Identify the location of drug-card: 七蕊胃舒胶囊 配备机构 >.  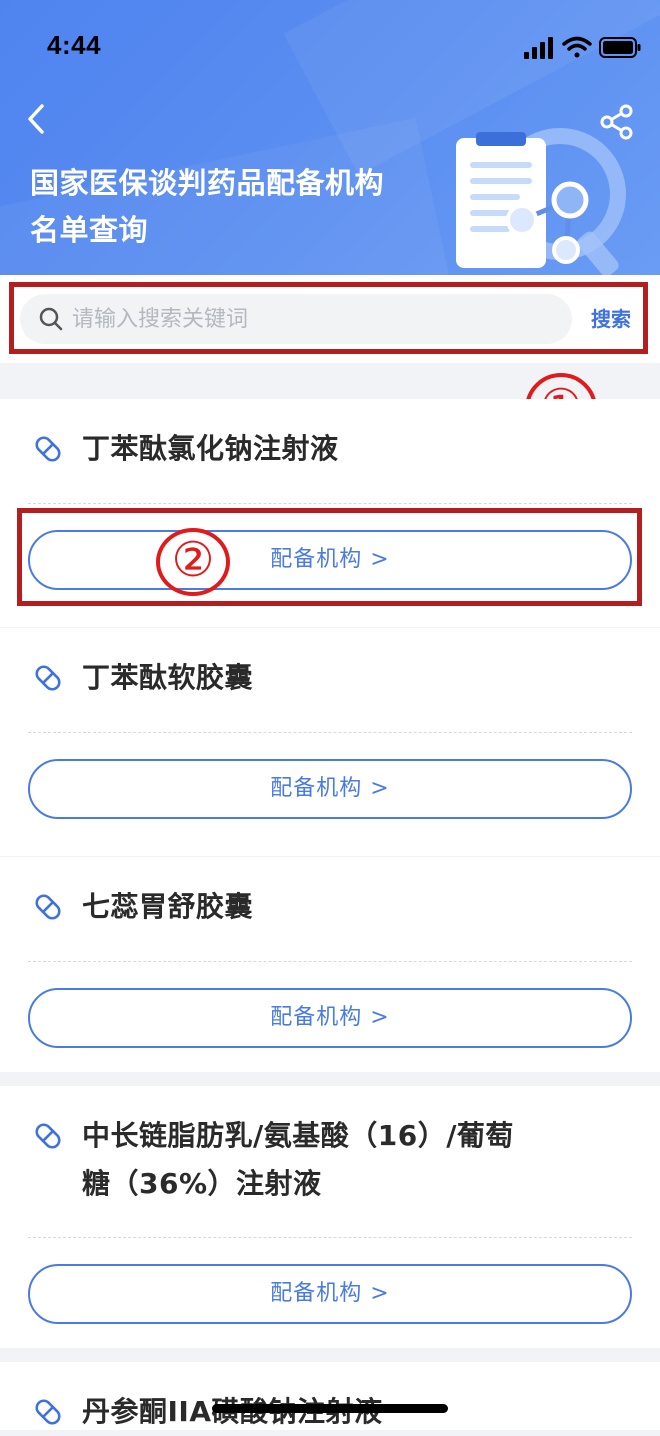
(330, 964).